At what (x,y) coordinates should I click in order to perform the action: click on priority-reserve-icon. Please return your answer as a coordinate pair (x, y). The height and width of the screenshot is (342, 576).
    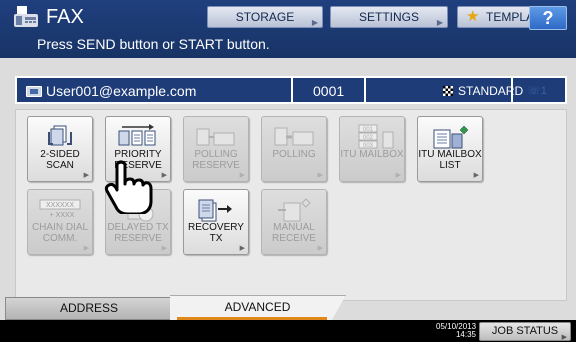
    Looking at the image, I should click on (137, 135).